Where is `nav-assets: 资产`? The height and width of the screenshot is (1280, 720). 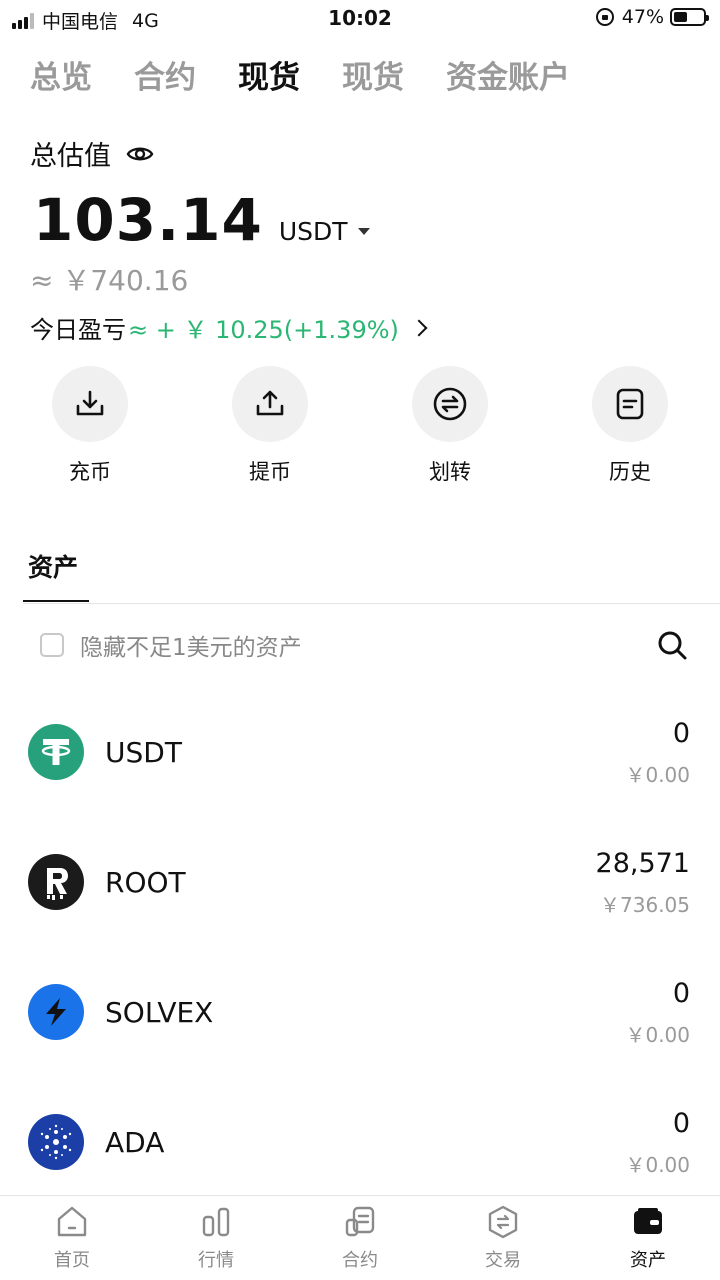
nav-assets: 资产 is located at coordinates (648, 1238).